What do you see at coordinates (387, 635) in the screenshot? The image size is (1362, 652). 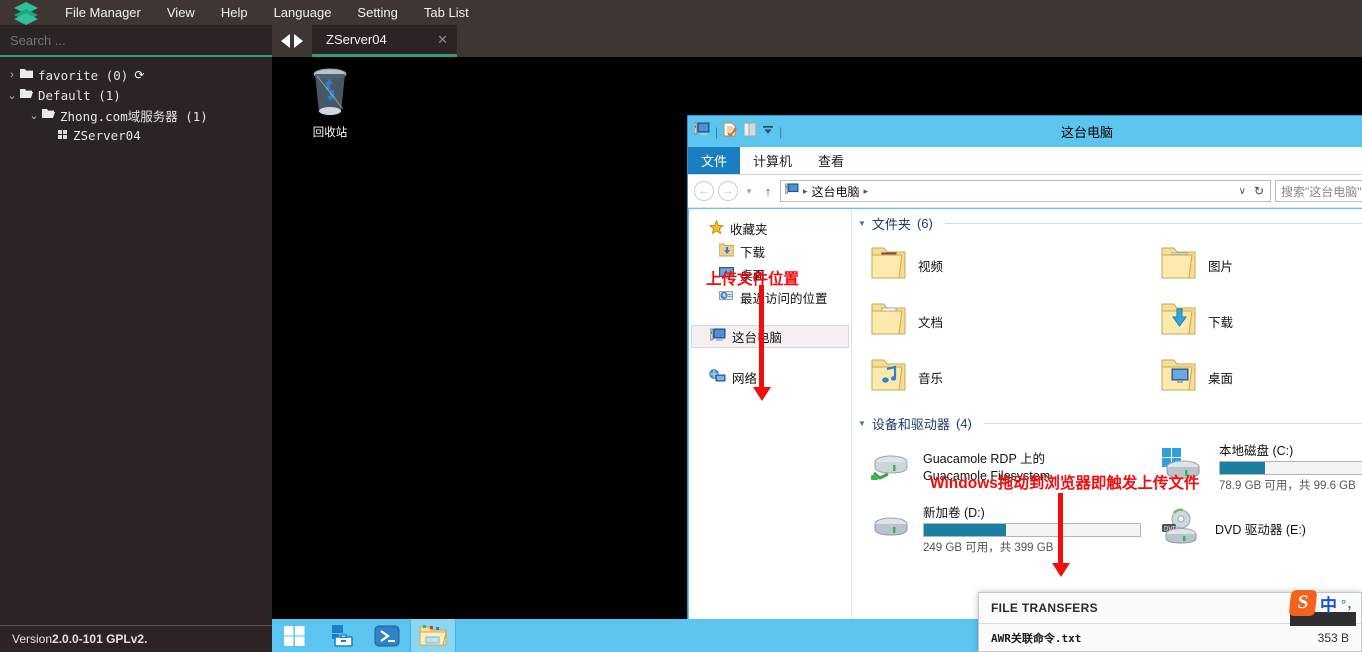 I see `taskbar-powershell` at bounding box center [387, 635].